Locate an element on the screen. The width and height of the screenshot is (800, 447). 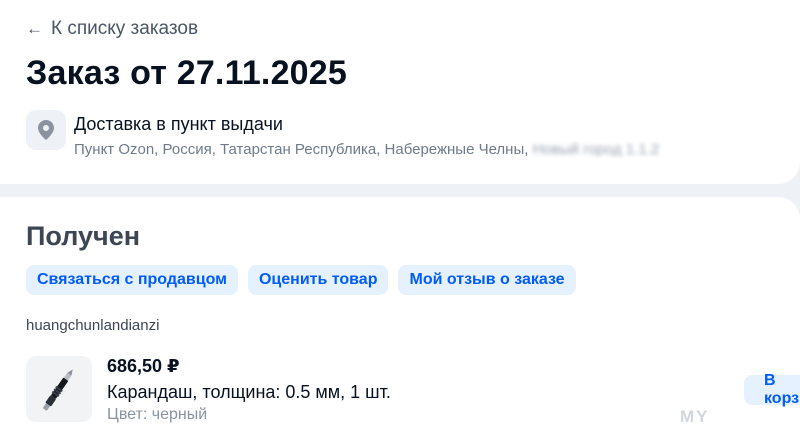
product-name: Карандаш, толщина: 0.5 мм, 1 шт. is located at coordinates (249, 392).